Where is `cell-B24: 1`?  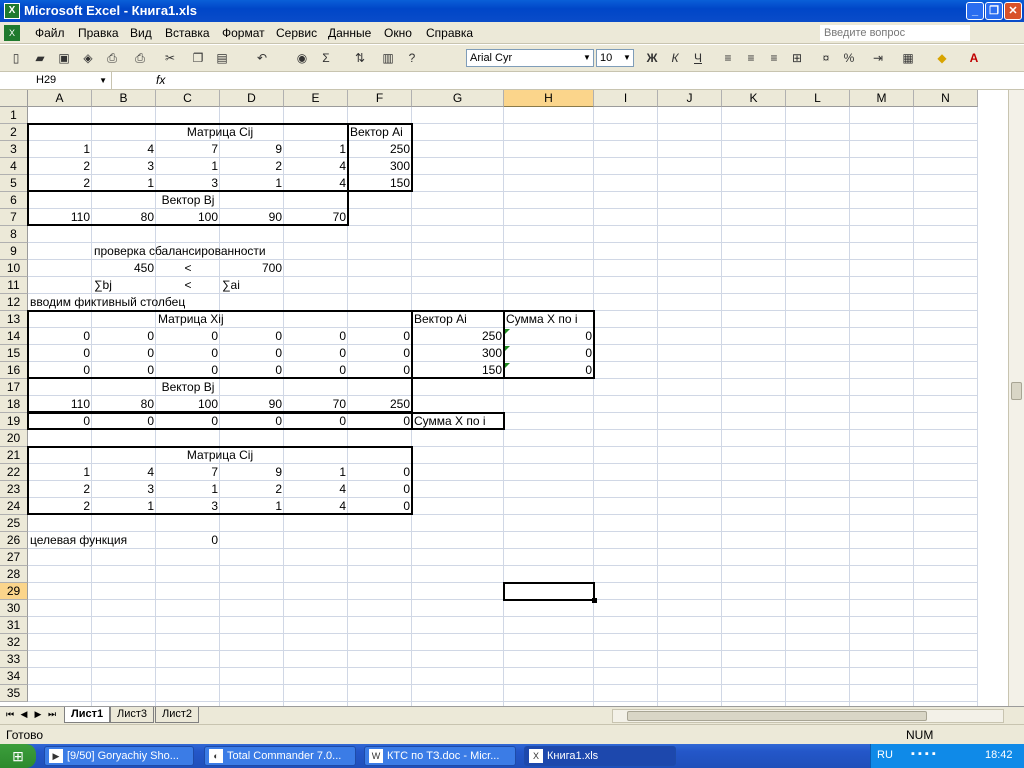
cell-B24: 1 is located at coordinates (124, 506).